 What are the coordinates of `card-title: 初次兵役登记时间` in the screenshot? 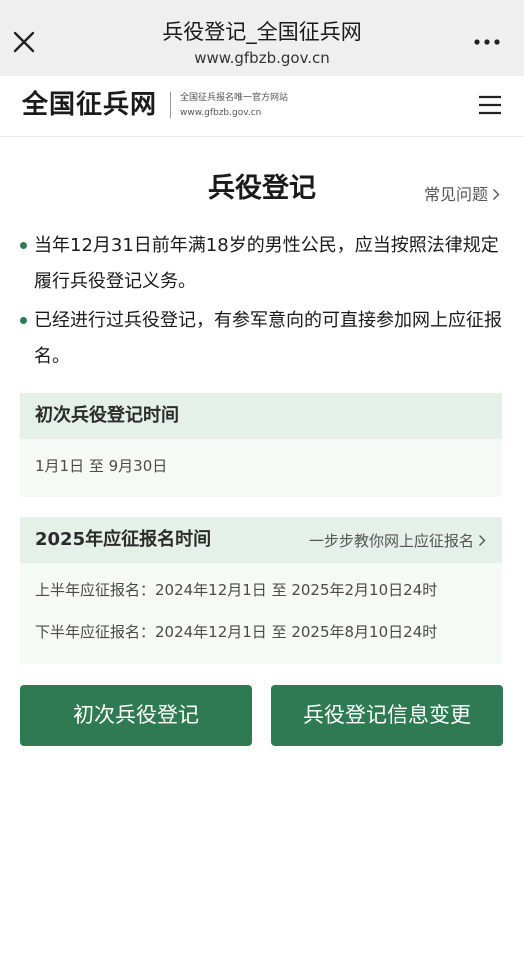 It's located at (107, 415).